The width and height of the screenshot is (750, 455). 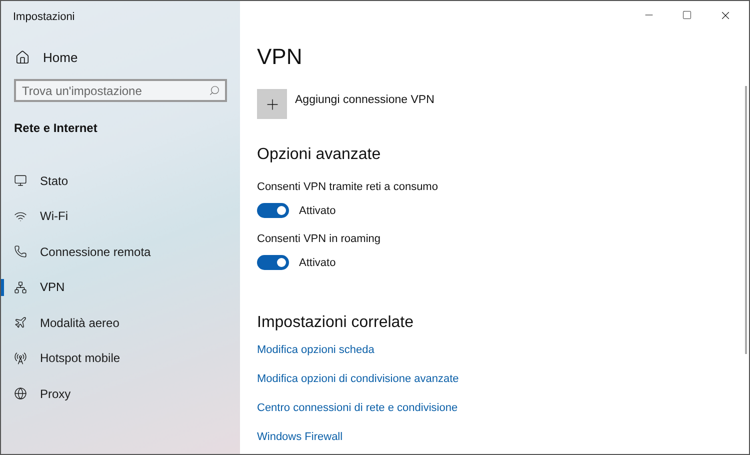 What do you see at coordinates (20, 358) in the screenshot?
I see `antenna-icon` at bounding box center [20, 358].